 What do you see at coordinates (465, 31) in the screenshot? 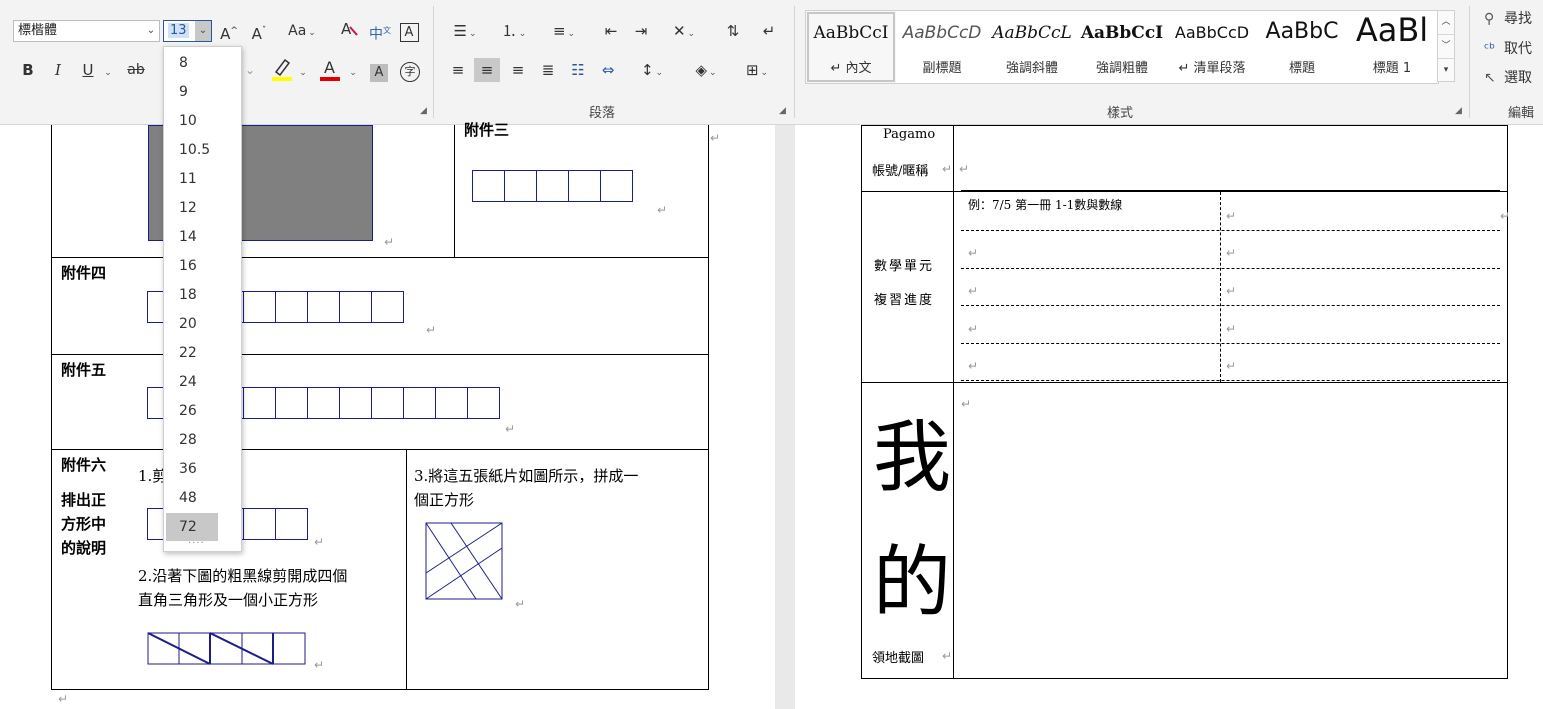
I see `bullets-button: ☰ ⌄` at bounding box center [465, 31].